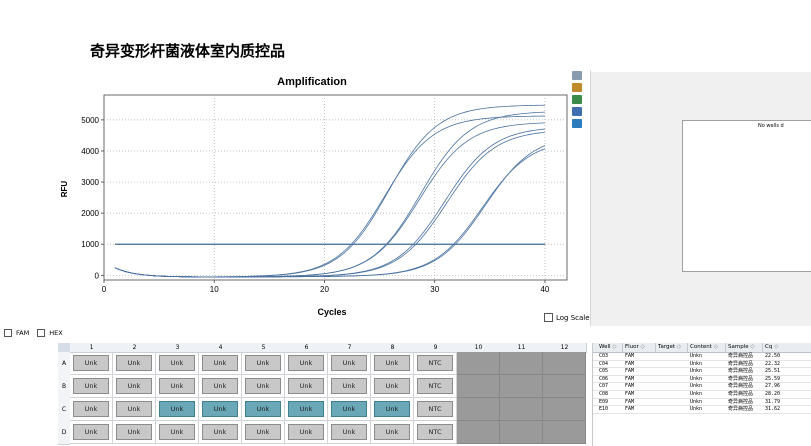 Image resolution: width=811 pixels, height=446 pixels. I want to click on table-row: C06 FAM Unkn 奇异病控品 25.59, so click(702, 380).